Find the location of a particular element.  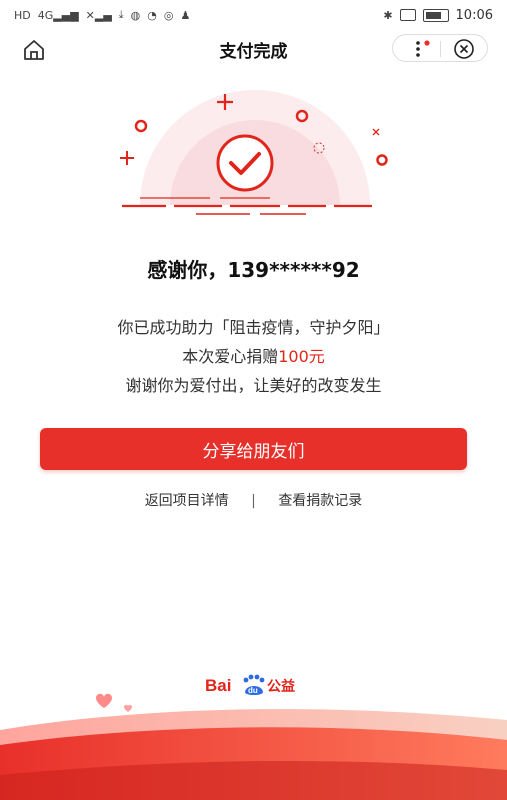

donation-label: 本次爱心捐赠 is located at coordinates (230, 356).